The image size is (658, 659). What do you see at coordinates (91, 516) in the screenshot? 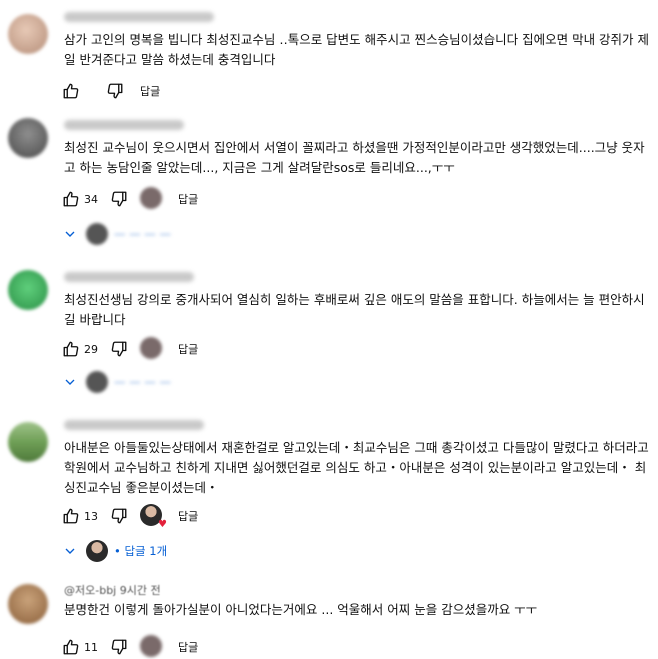
I see `like-count: 13` at bounding box center [91, 516].